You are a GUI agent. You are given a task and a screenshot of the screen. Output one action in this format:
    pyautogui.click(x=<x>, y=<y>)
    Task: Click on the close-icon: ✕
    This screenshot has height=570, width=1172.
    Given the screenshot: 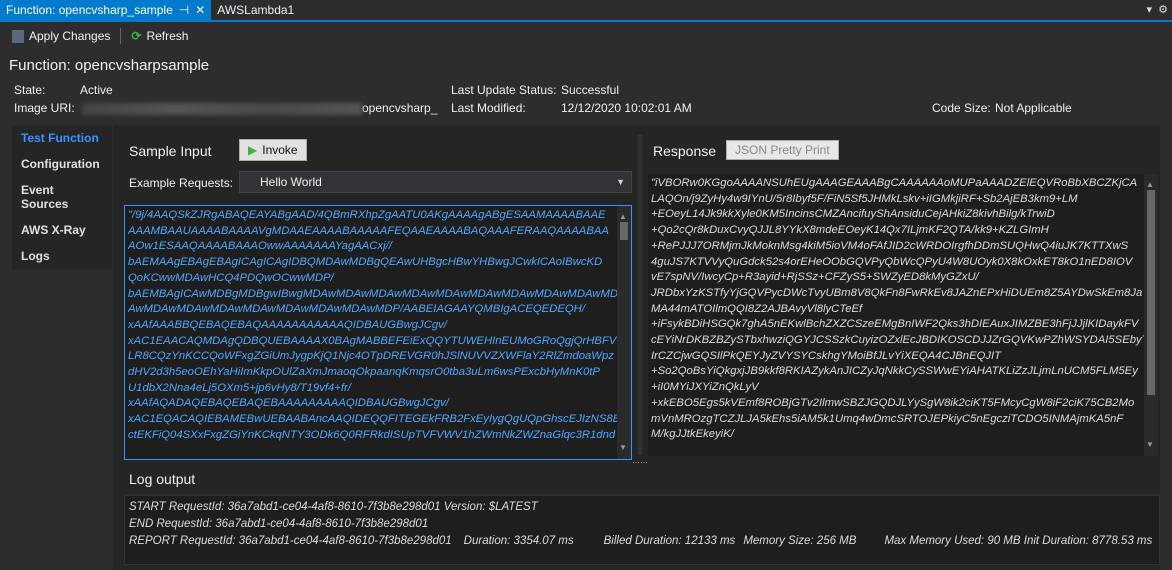 What is the action you would take?
    pyautogui.click(x=200, y=10)
    